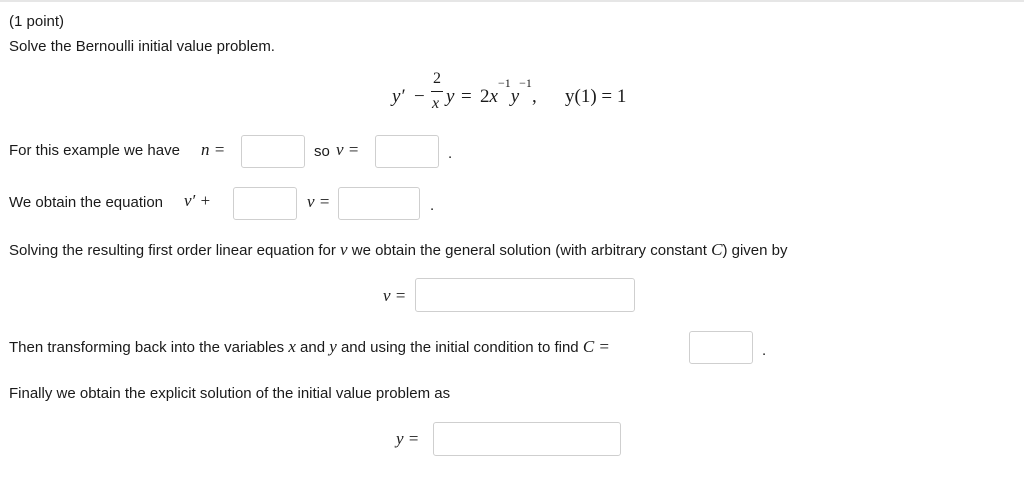  I want to click on general-solution-input, so click(525, 295).